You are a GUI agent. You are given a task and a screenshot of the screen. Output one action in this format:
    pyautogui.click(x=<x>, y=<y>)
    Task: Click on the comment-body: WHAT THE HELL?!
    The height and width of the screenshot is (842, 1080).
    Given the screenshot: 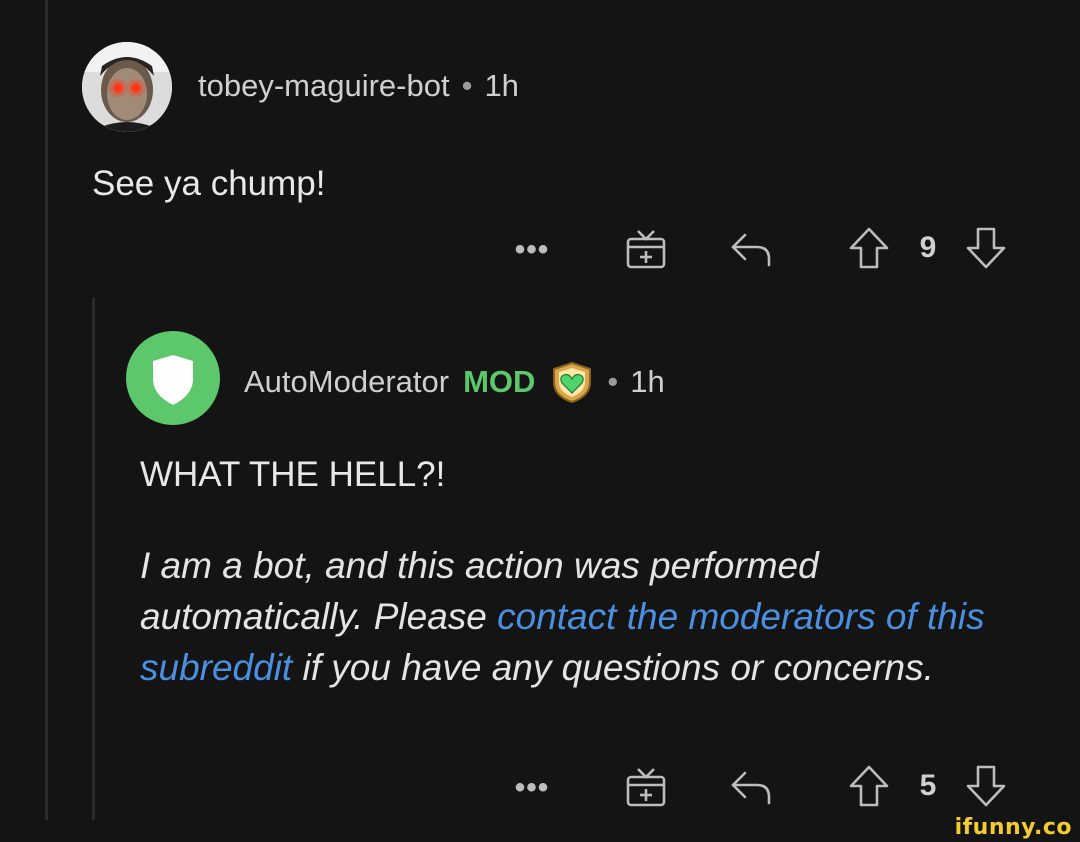 What is the action you would take?
    pyautogui.click(x=293, y=474)
    